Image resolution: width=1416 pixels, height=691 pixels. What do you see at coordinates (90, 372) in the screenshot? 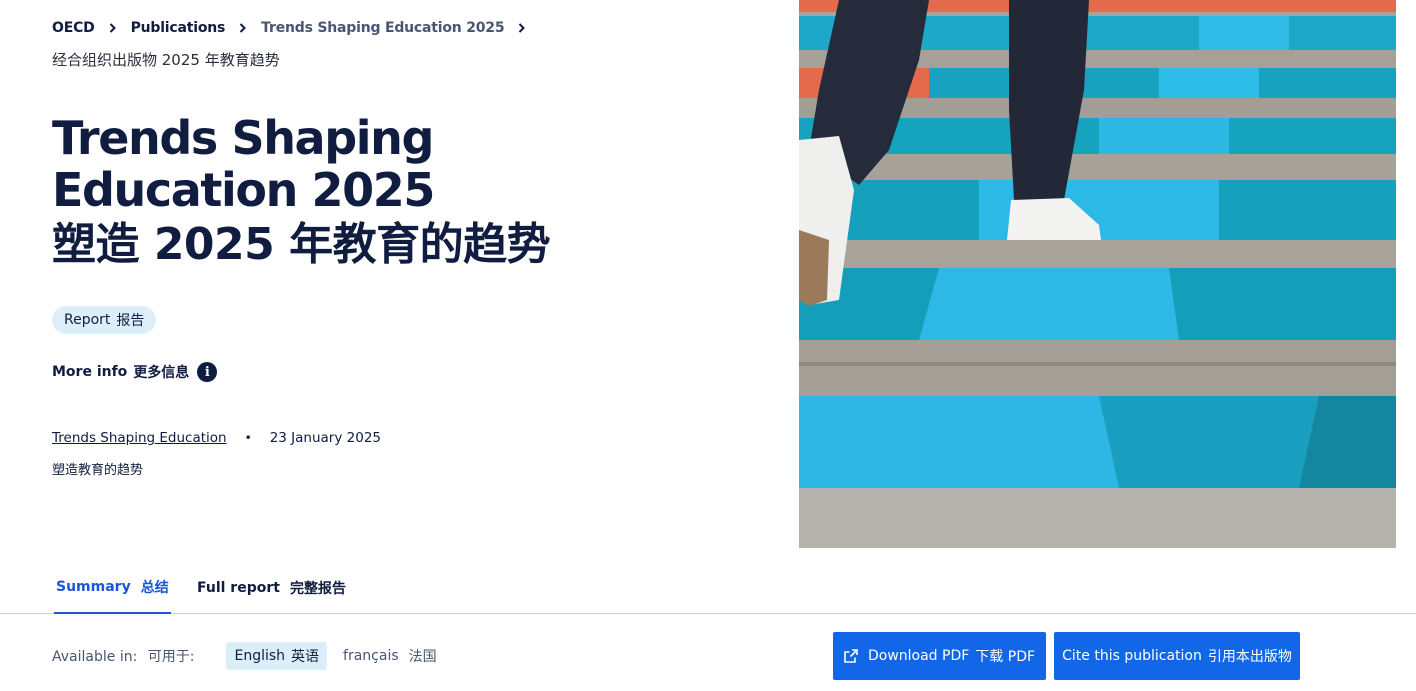
I see `more-info-label-en: More info` at bounding box center [90, 372].